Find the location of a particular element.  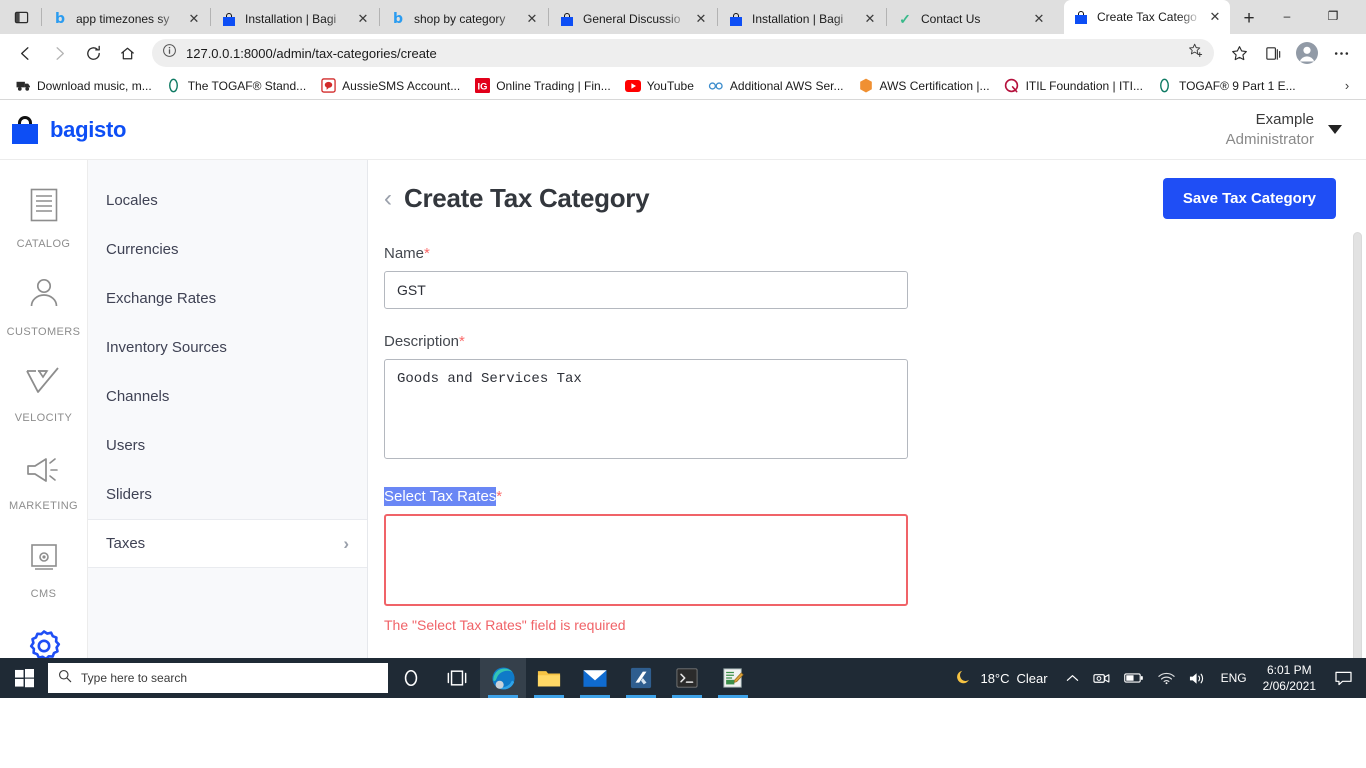

sidebar-item-marketing: MARKETING is located at coordinates (43, 482).